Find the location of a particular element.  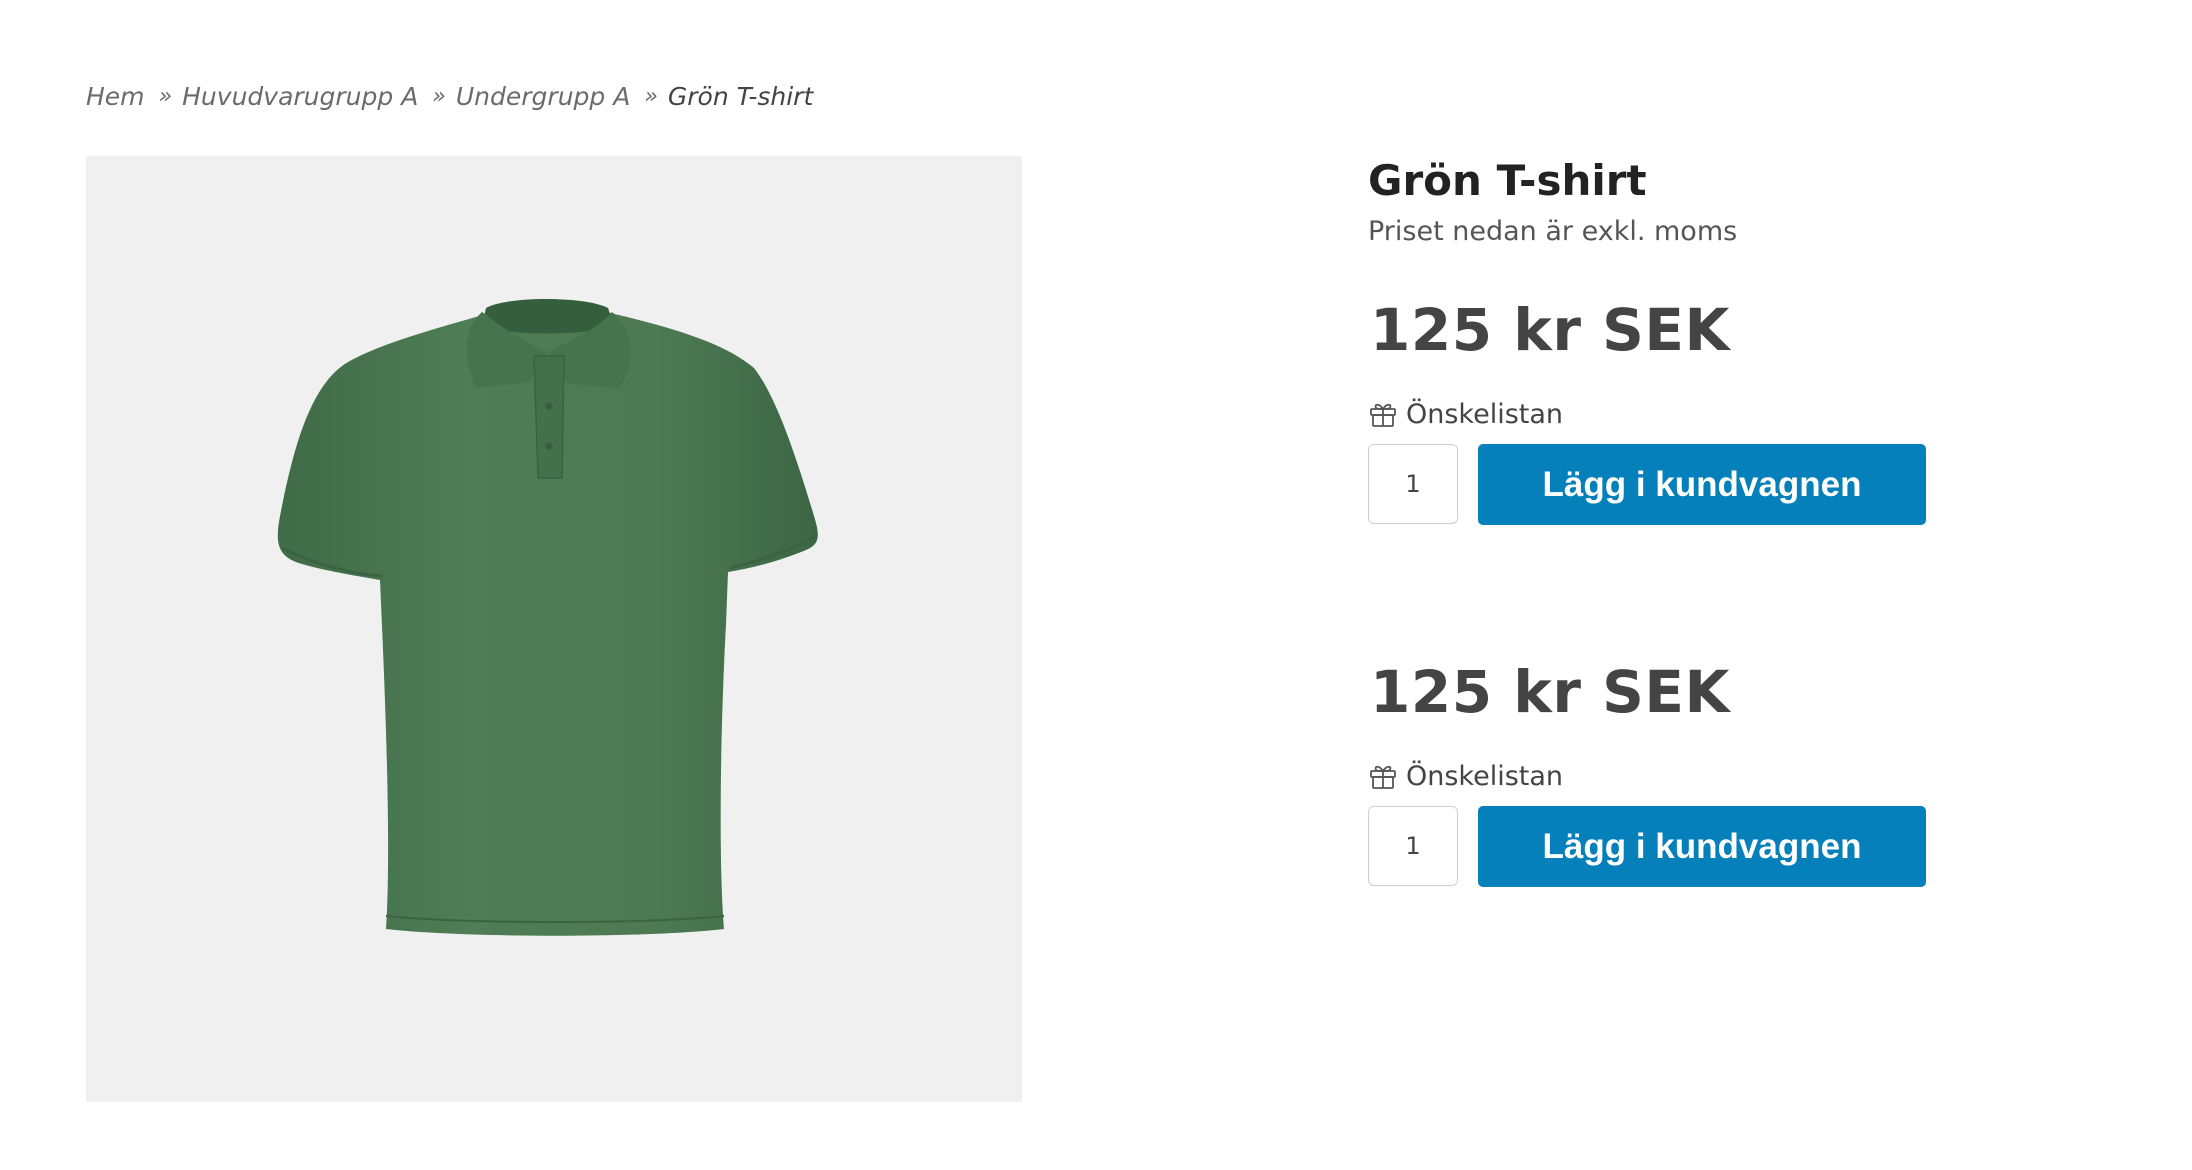

breadcrumb-link-subgroup: Undergrupp A is located at coordinates (543, 96).